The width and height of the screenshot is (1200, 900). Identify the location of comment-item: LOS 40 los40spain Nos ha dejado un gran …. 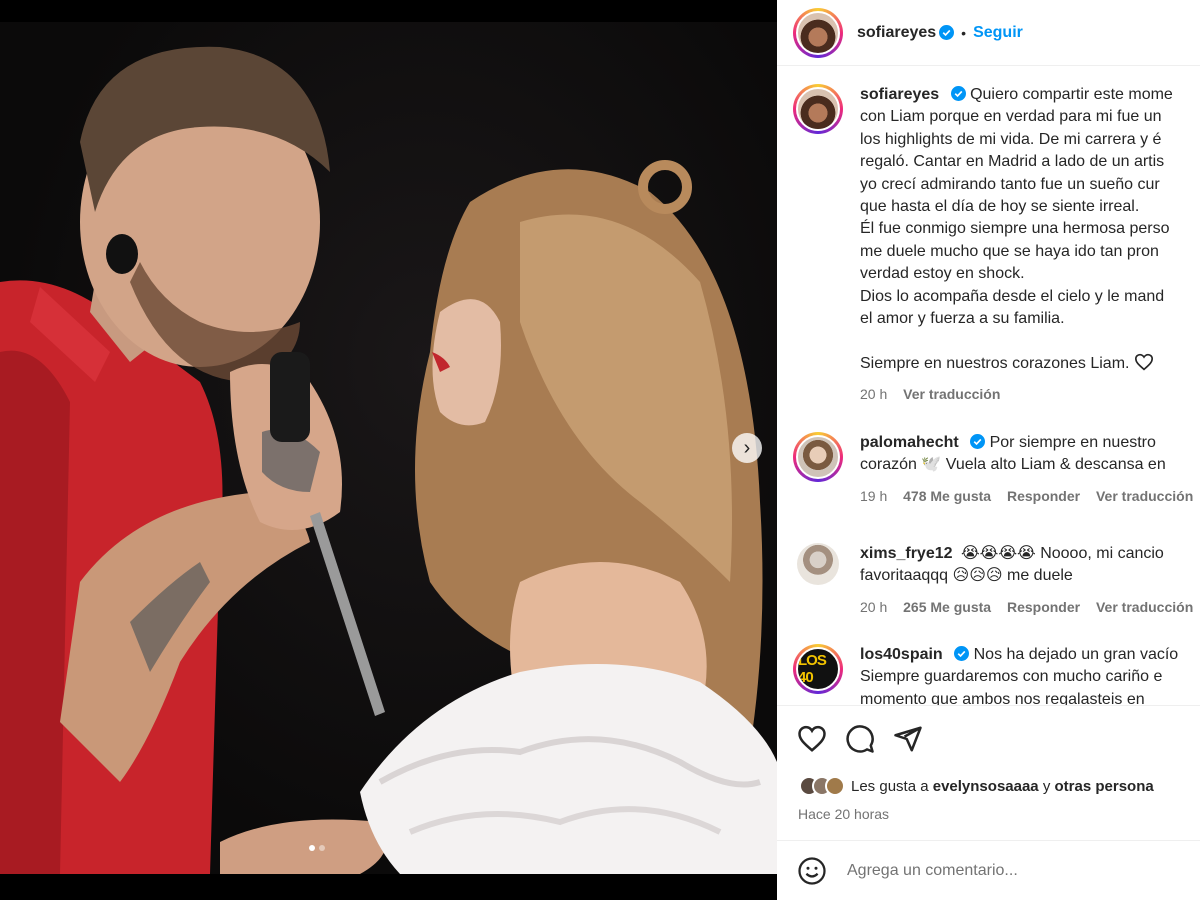
(986, 675).